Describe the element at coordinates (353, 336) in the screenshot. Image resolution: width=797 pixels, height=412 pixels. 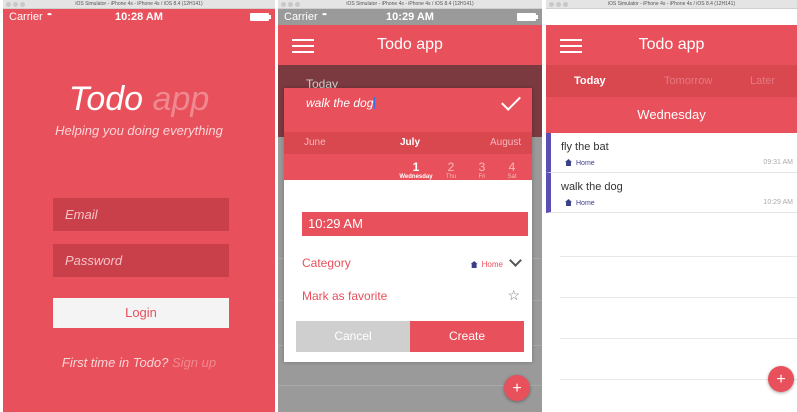
I see `cancel-button: Cancel` at that location.